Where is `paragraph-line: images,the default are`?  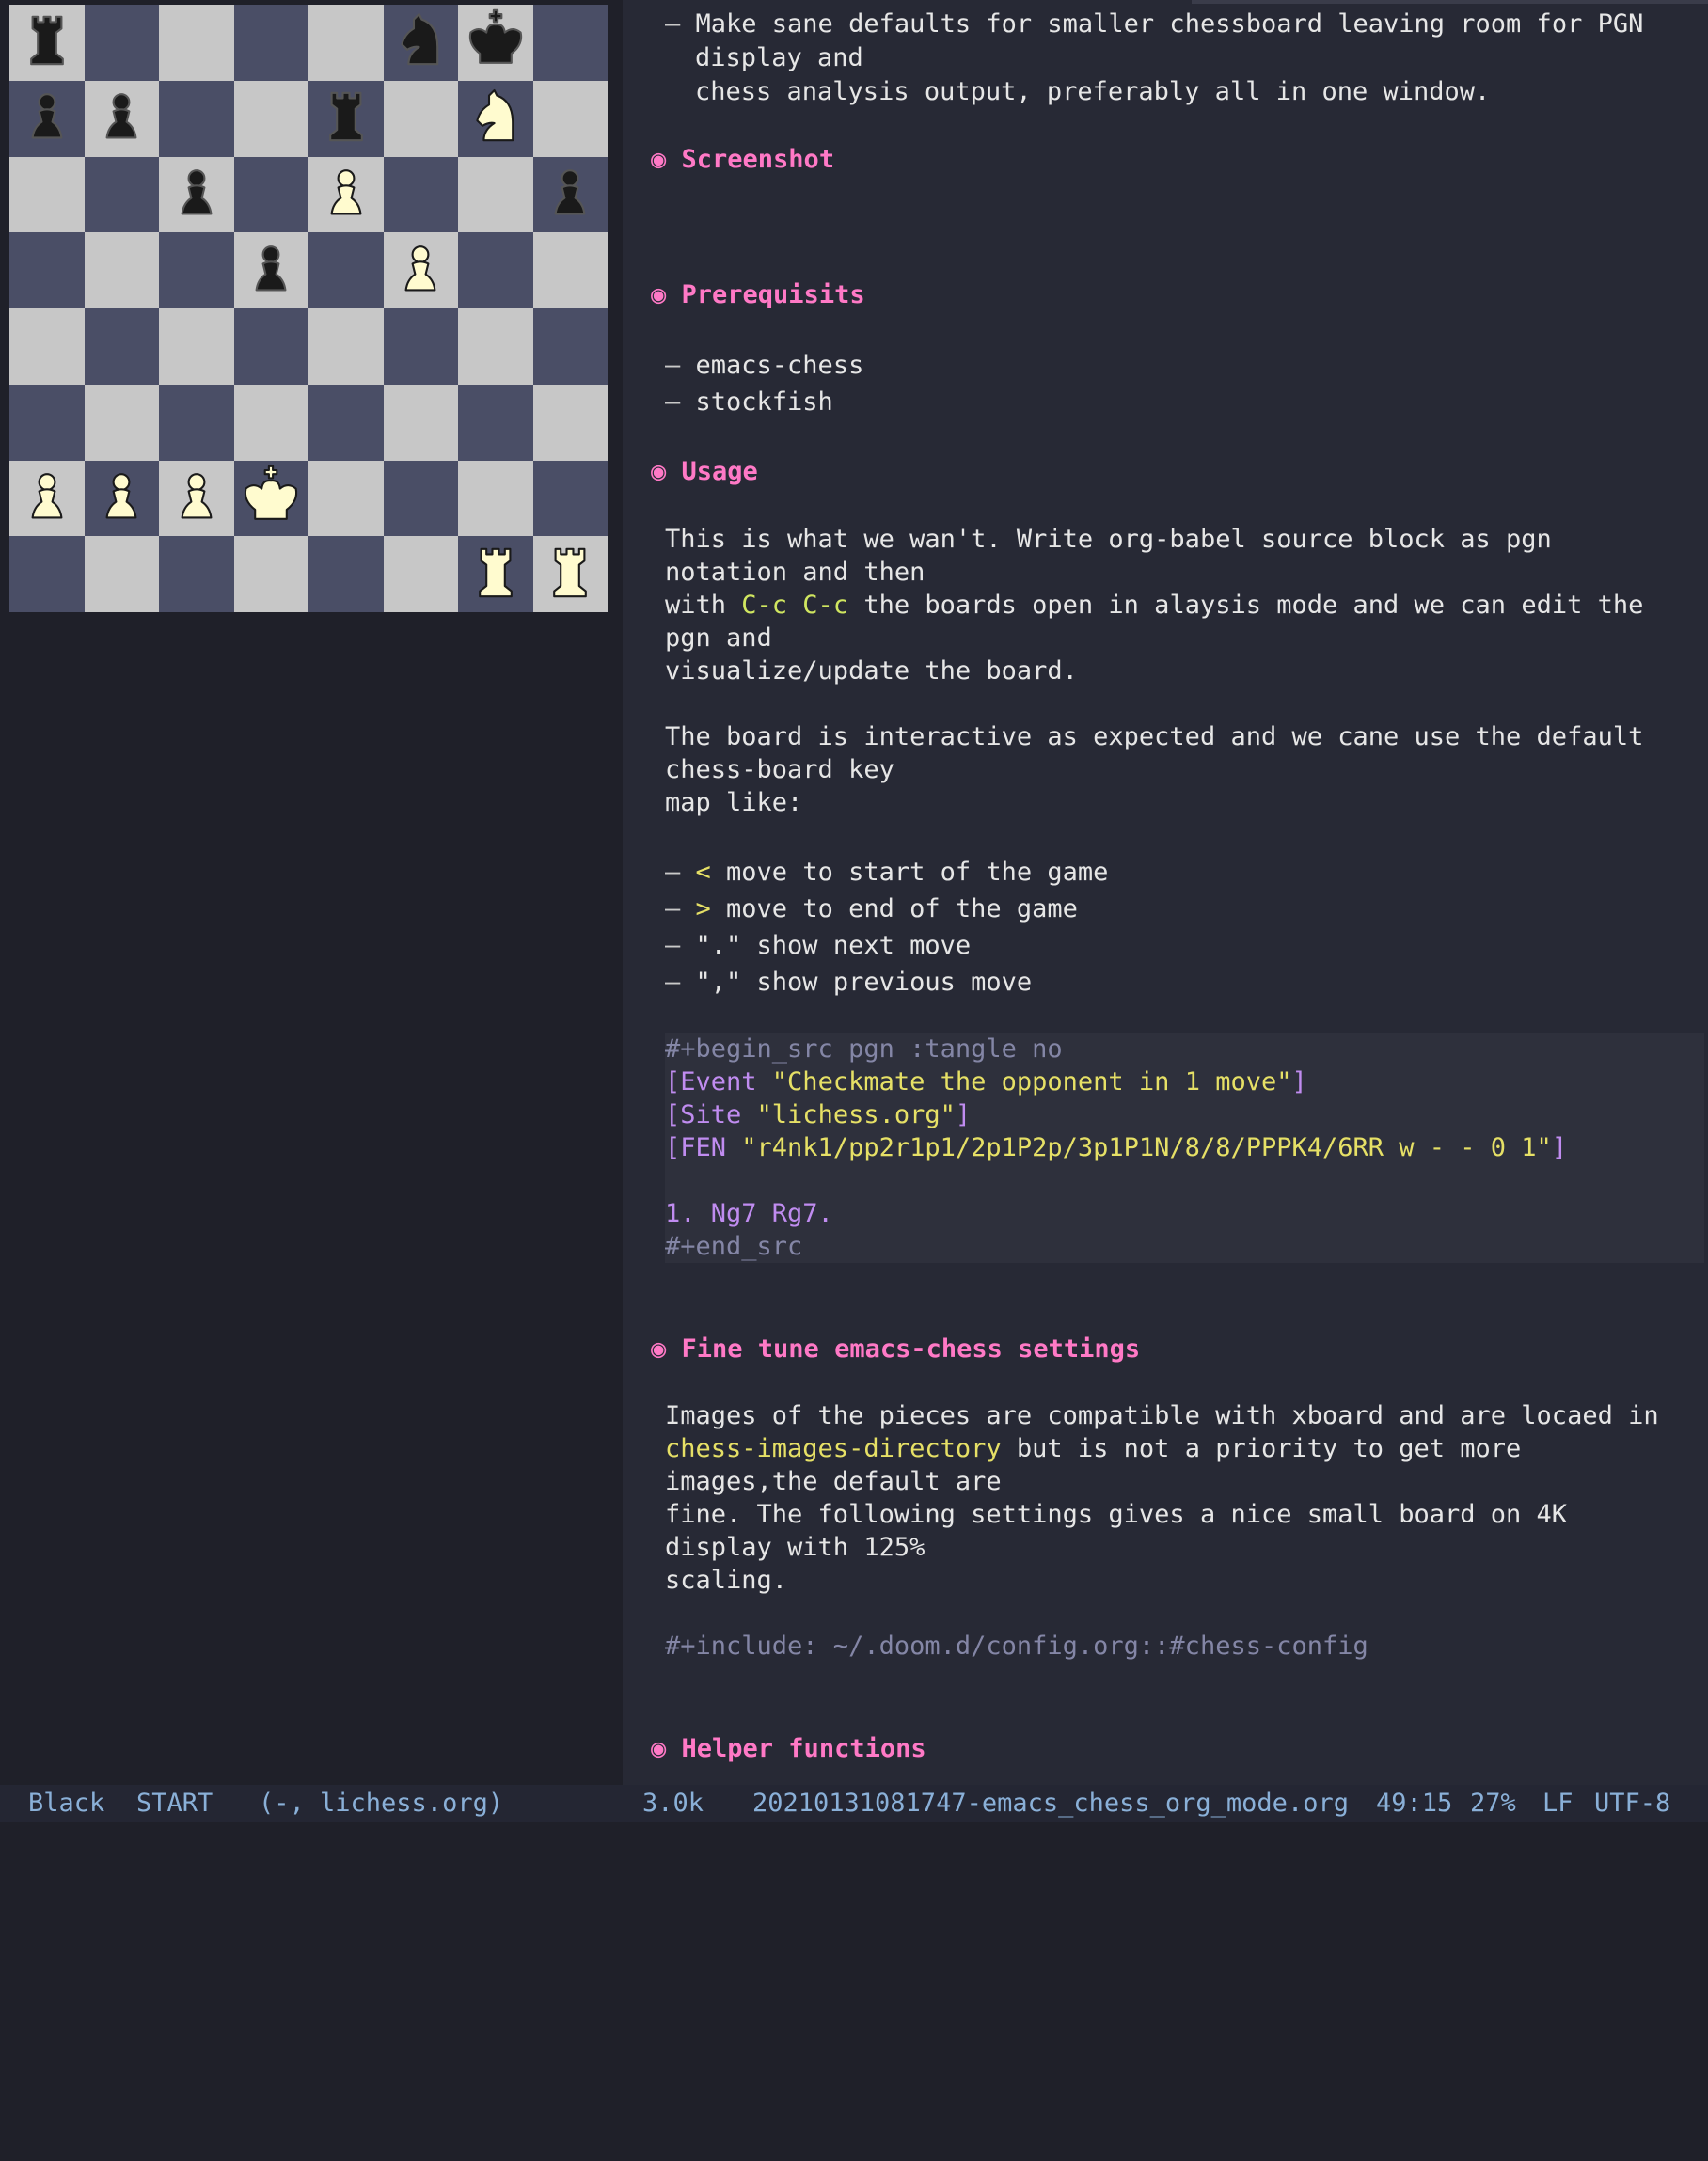
paragraph-line: images,the default are is located at coordinates (834, 1481).